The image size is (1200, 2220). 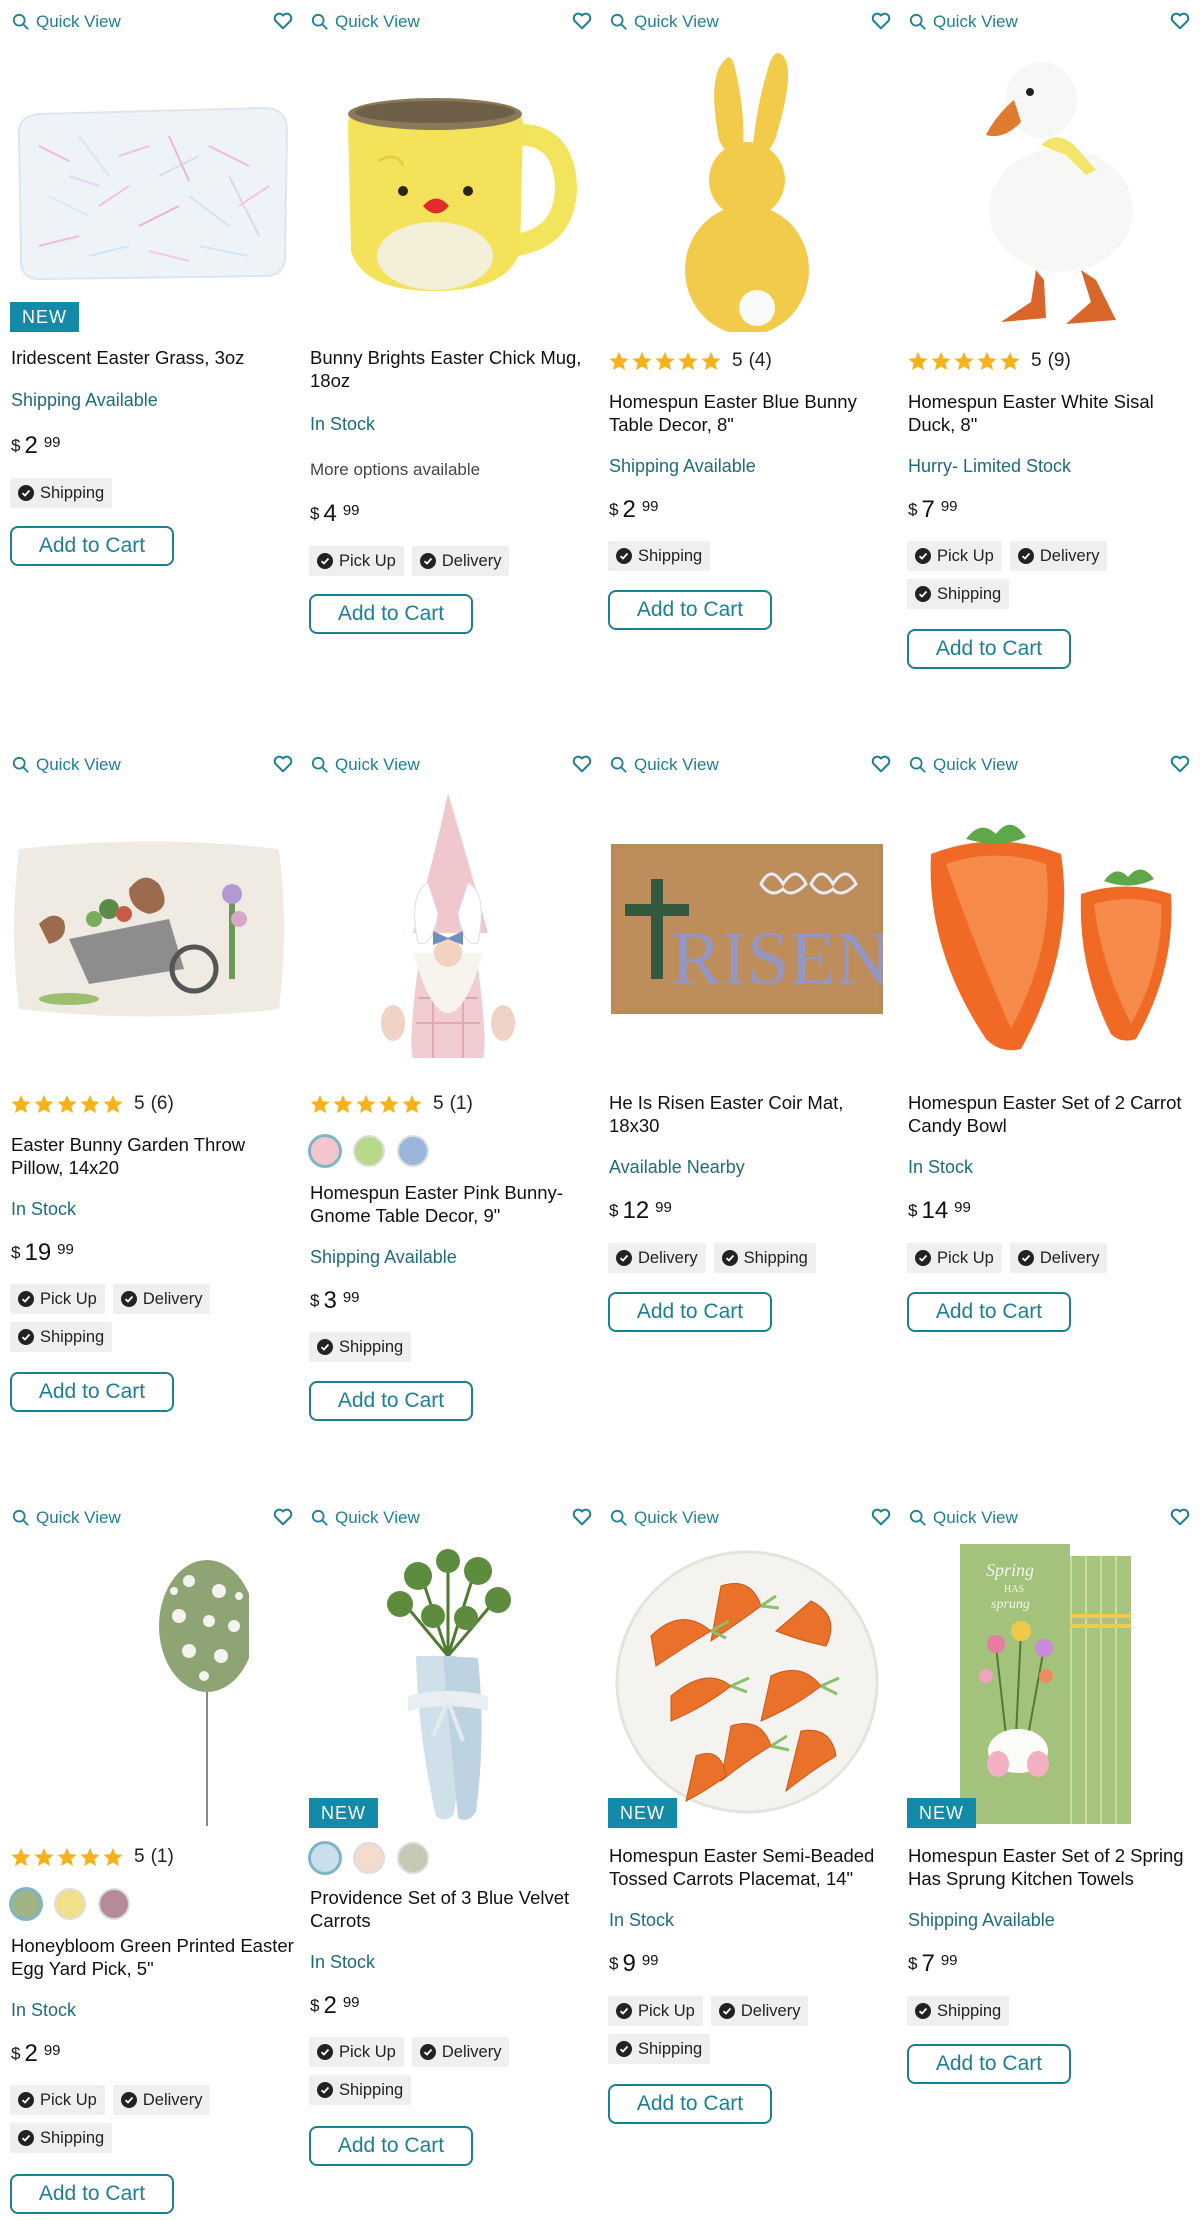 I want to click on fulfillment-options: Pick Up Delivery, so click(x=451, y=561).